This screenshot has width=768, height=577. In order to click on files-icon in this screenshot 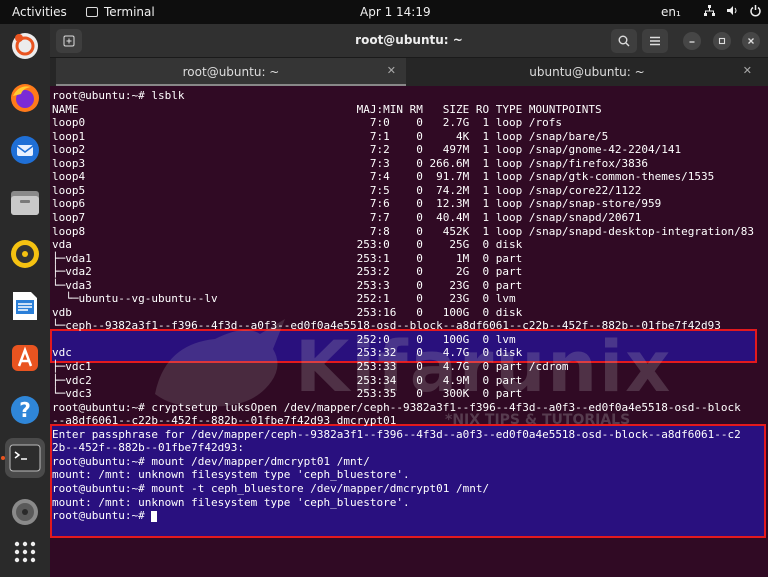, I will do `click(25, 203)`.